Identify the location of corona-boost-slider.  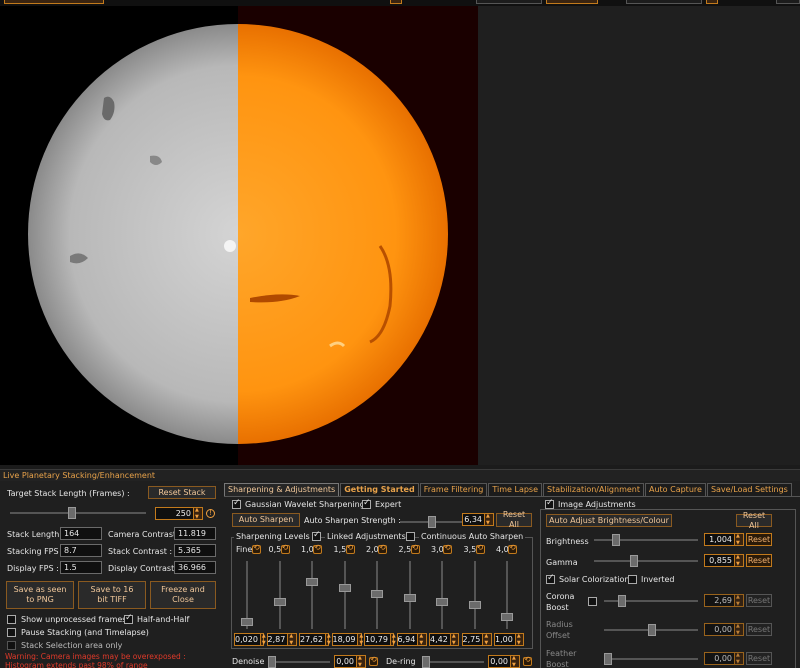
(651, 601).